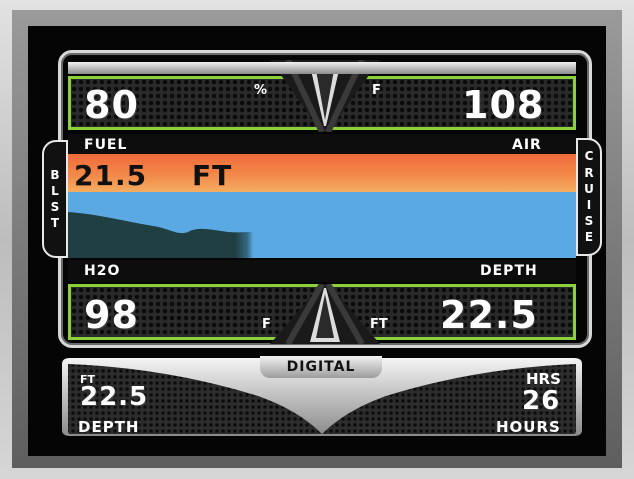 Image resolution: width=634 pixels, height=479 pixels. I want to click on depth-unit: FT, so click(379, 324).